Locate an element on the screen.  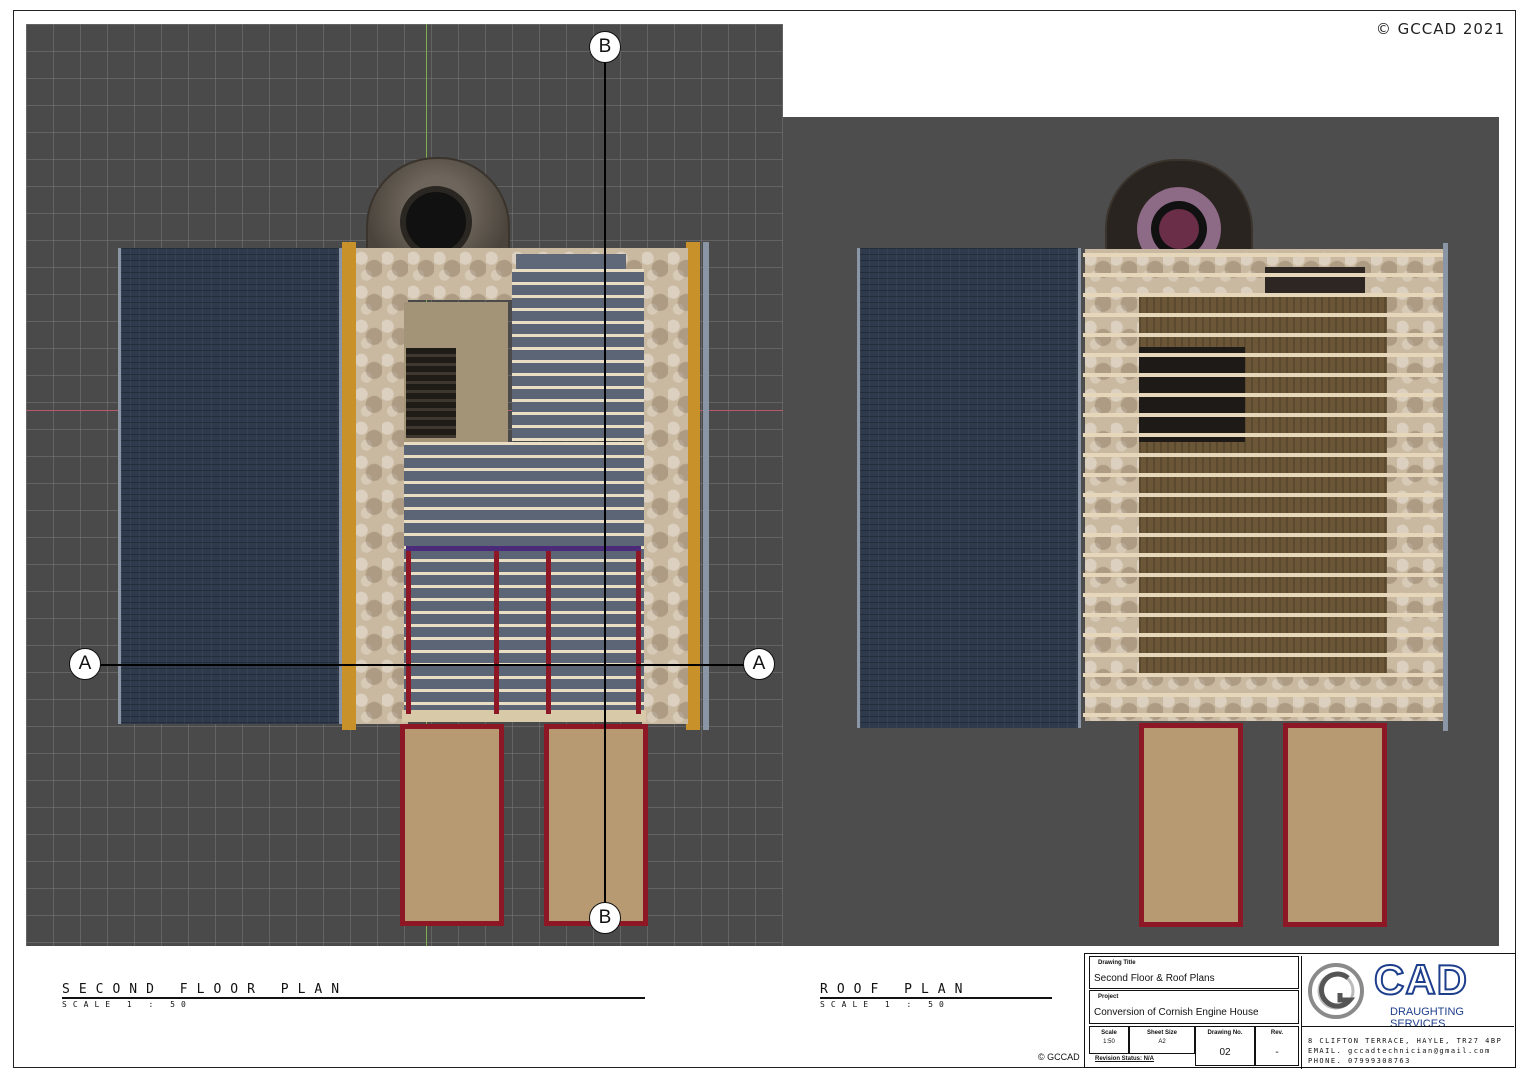
project-label: Project is located at coordinates (1108, 997).